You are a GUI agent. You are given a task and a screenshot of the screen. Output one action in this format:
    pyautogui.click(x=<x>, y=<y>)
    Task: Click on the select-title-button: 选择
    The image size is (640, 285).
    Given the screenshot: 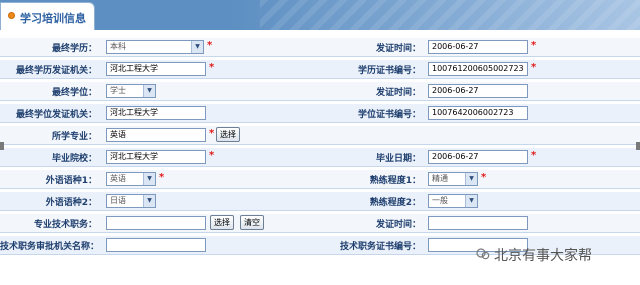 What is the action you would take?
    pyautogui.click(x=222, y=222)
    